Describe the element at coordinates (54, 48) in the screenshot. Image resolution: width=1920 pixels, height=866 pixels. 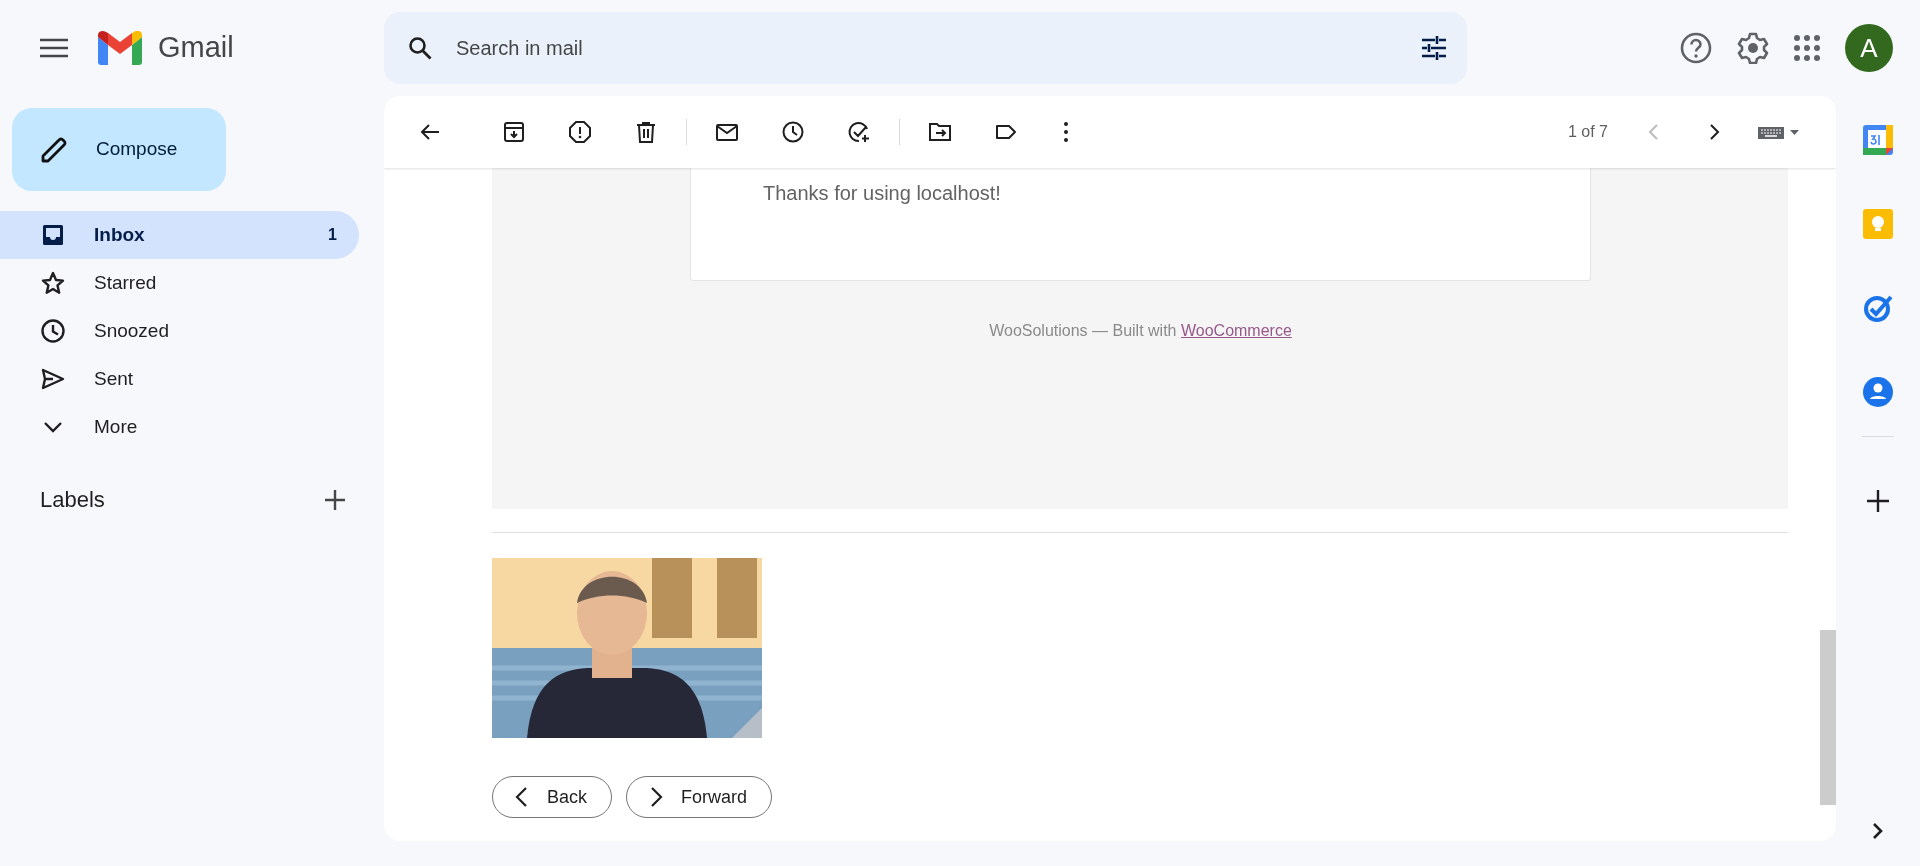
I see `menu-icon` at that location.